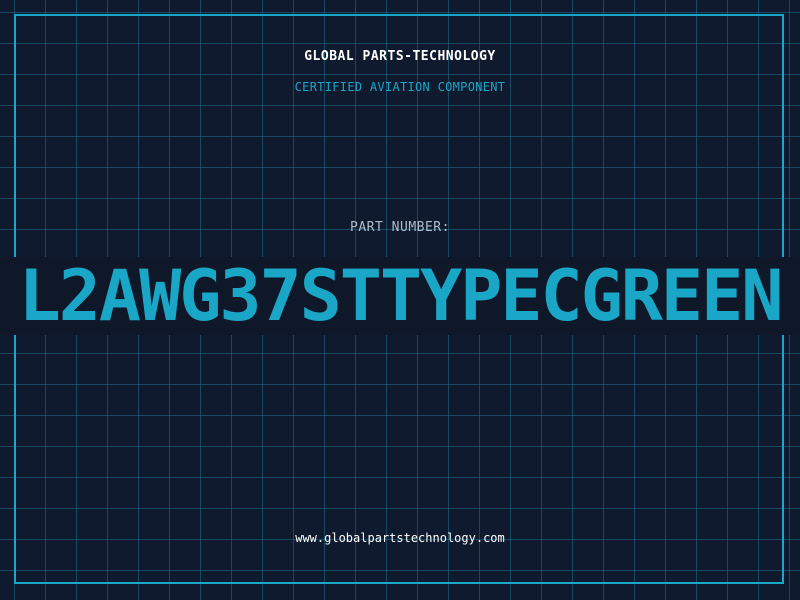  What do you see at coordinates (400, 538) in the screenshot?
I see `website-url: www.globalpartstechnology.com` at bounding box center [400, 538].